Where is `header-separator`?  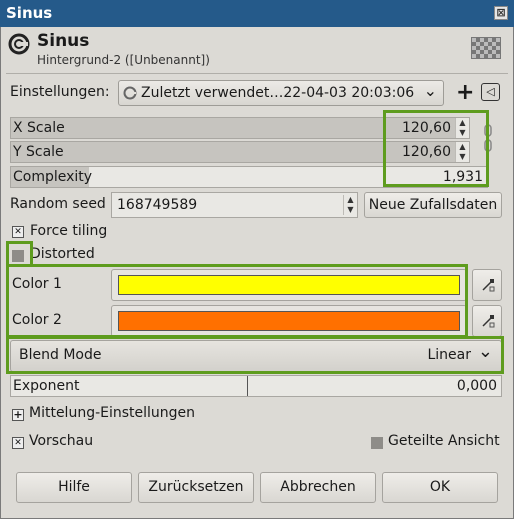
header-separator is located at coordinates (257, 73).